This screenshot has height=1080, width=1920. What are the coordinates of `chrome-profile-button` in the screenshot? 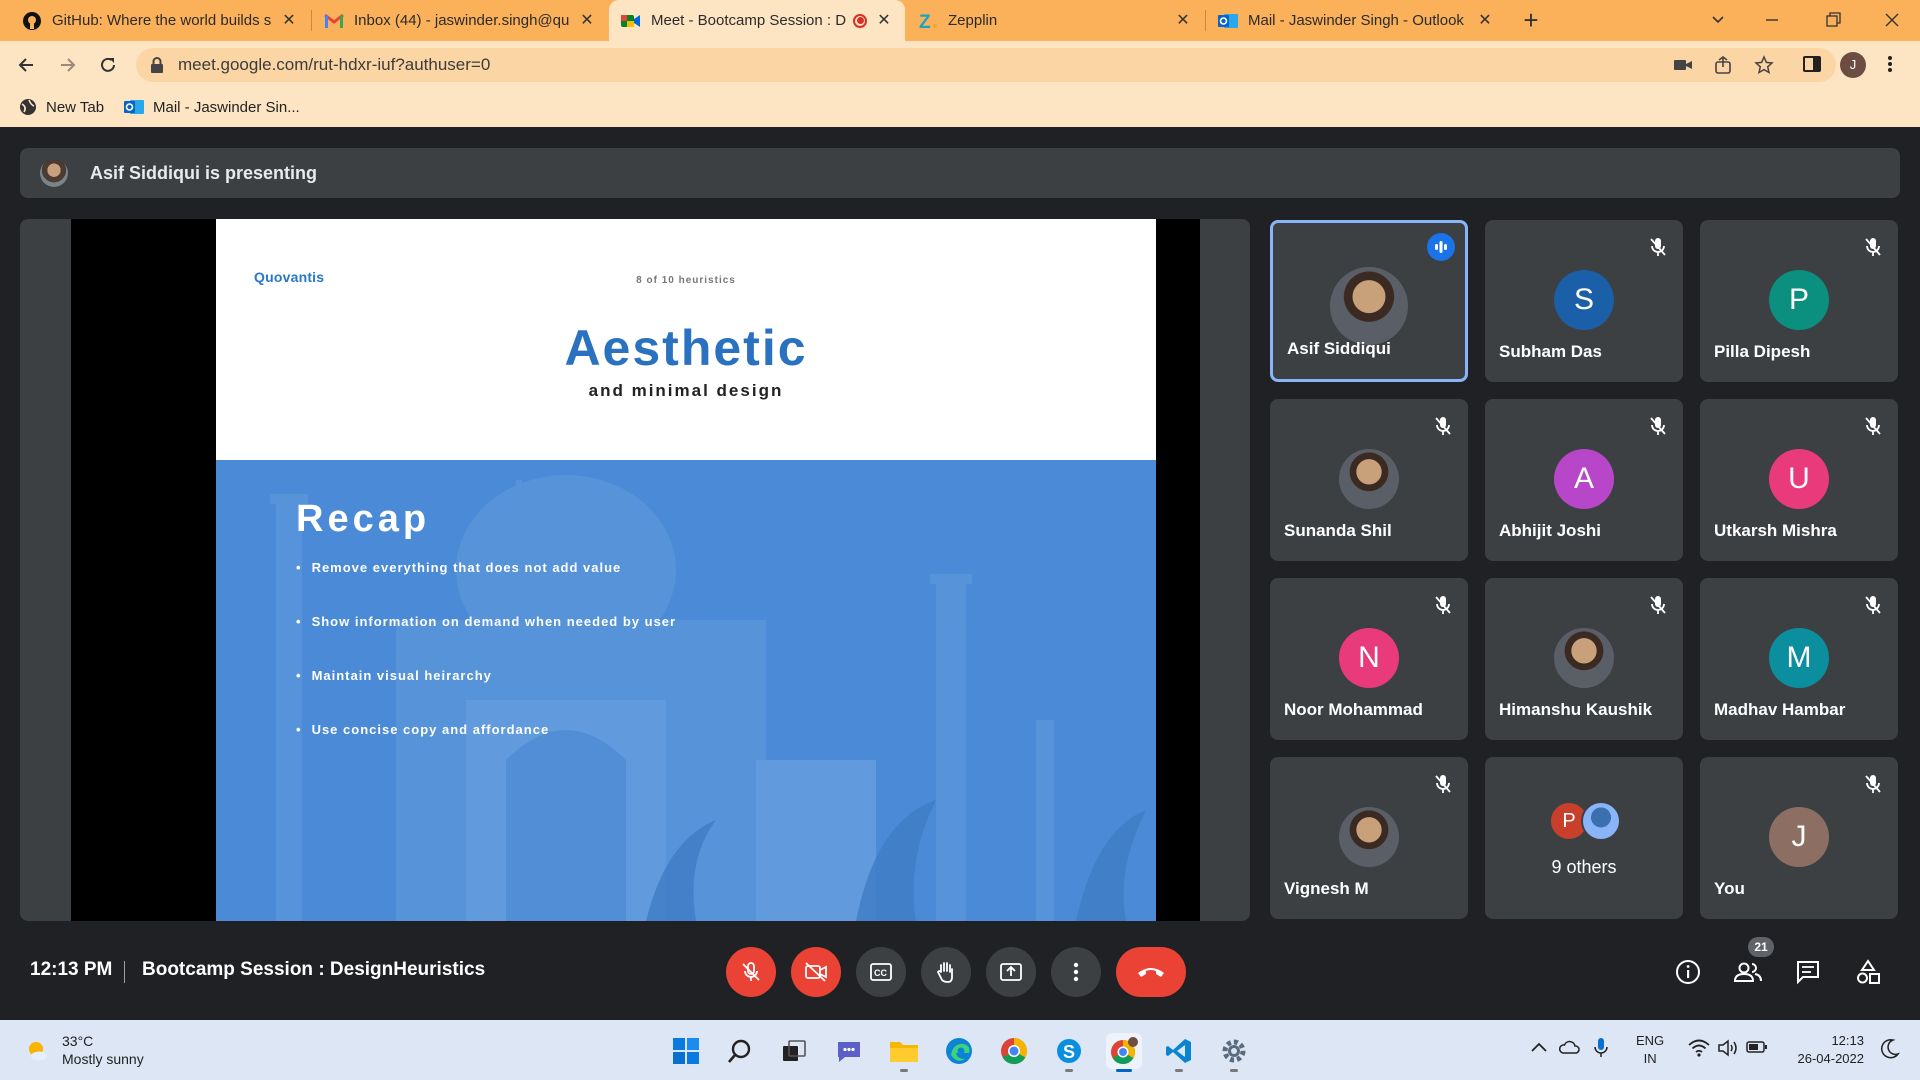 It's located at (1124, 1052).